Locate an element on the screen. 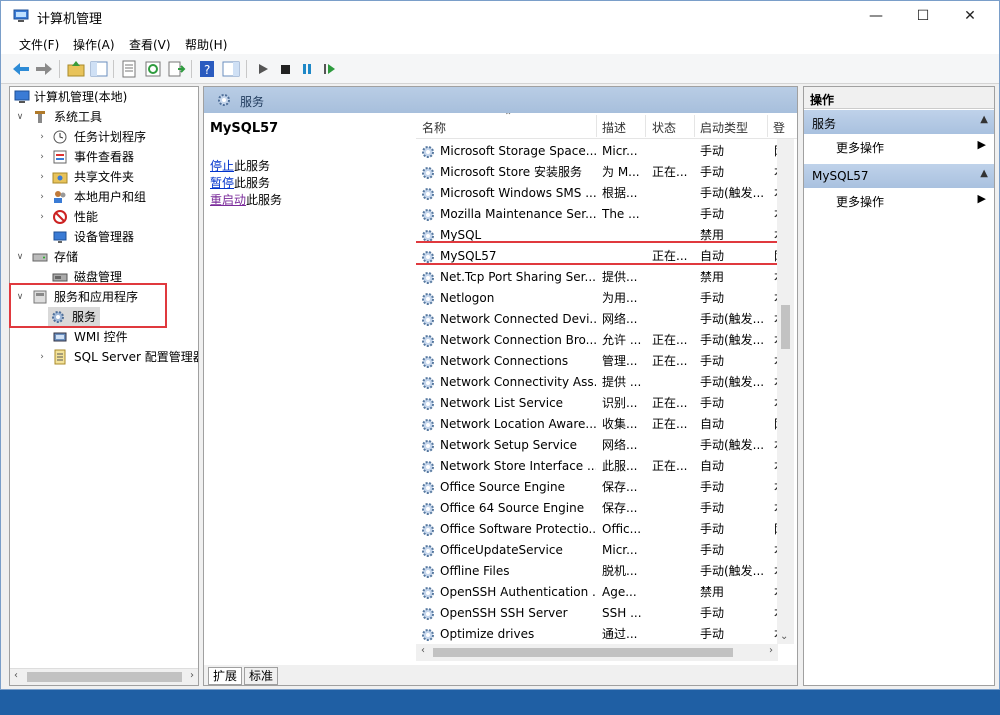  show-tree-icon is located at coordinates (99, 69).